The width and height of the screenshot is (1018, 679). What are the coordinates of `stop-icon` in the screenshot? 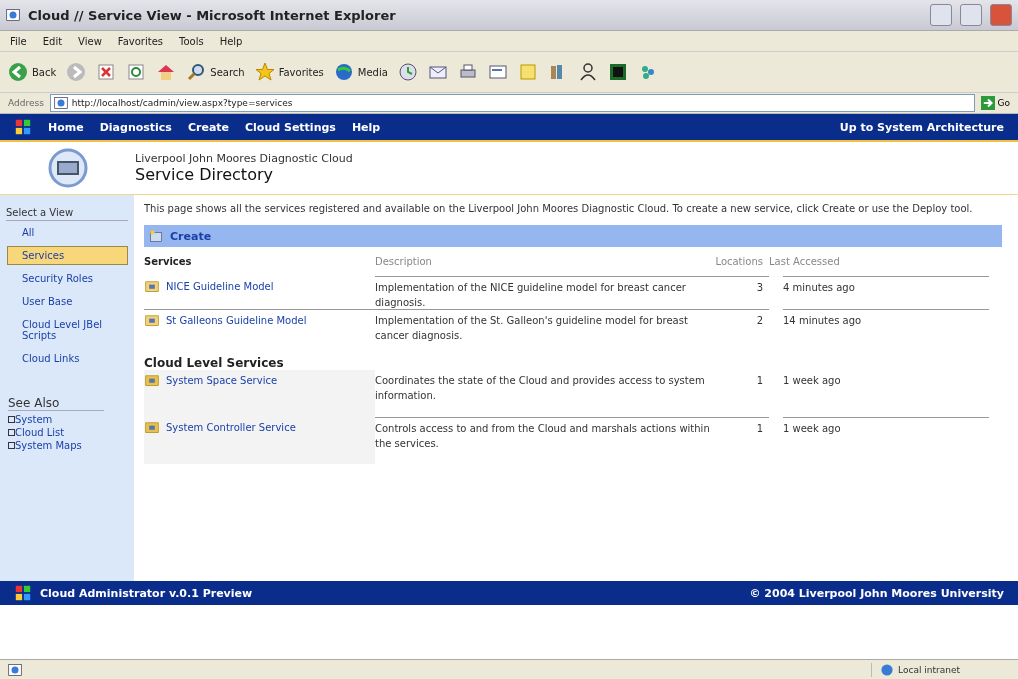 It's located at (106, 72).